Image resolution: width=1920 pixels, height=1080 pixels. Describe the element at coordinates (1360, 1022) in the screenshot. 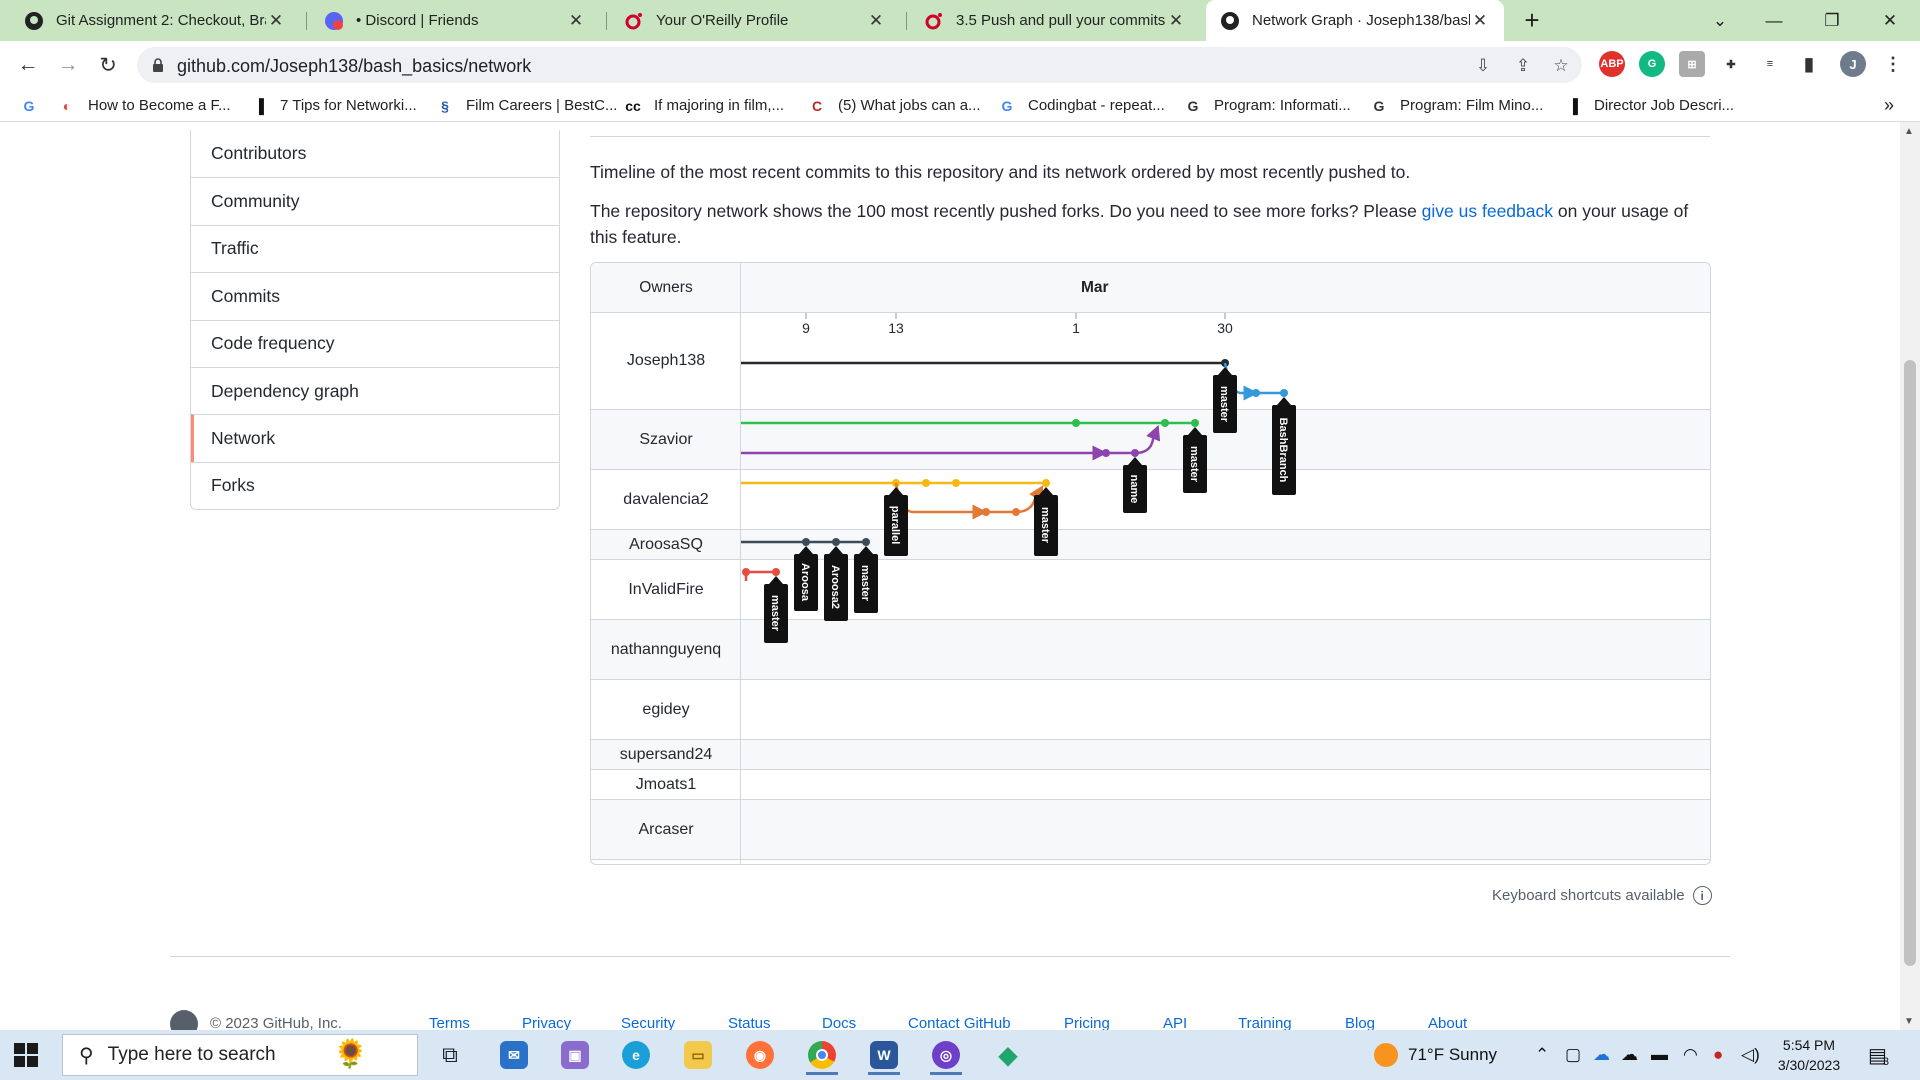

I see `footer-link-blog: Blog` at that location.